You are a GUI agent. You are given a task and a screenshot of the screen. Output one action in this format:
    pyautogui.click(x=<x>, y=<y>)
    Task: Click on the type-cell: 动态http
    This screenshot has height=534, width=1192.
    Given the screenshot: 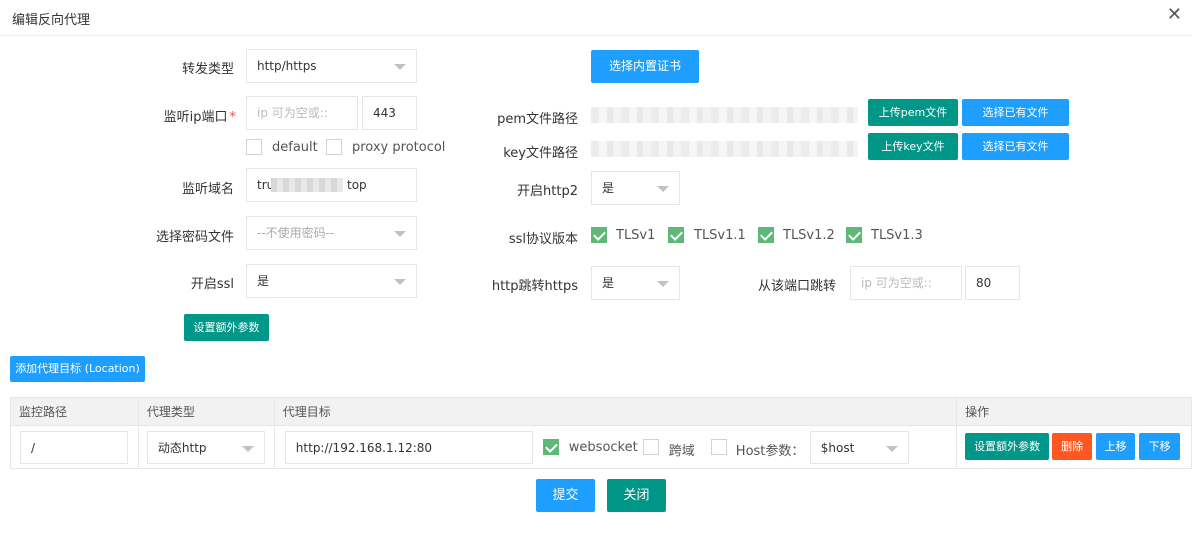 What is the action you would take?
    pyautogui.click(x=206, y=447)
    